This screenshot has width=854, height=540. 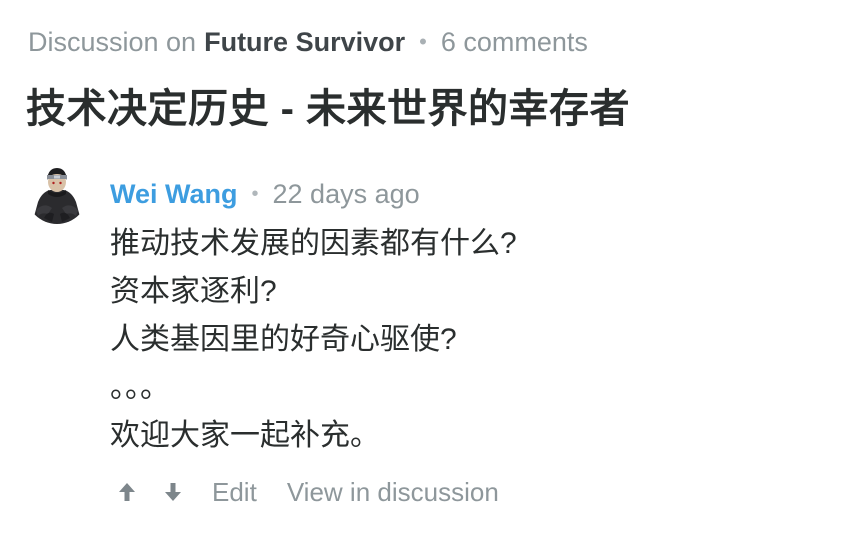 I want to click on comment-meta: Wei Wang • 22 days ago, so click(x=265, y=194).